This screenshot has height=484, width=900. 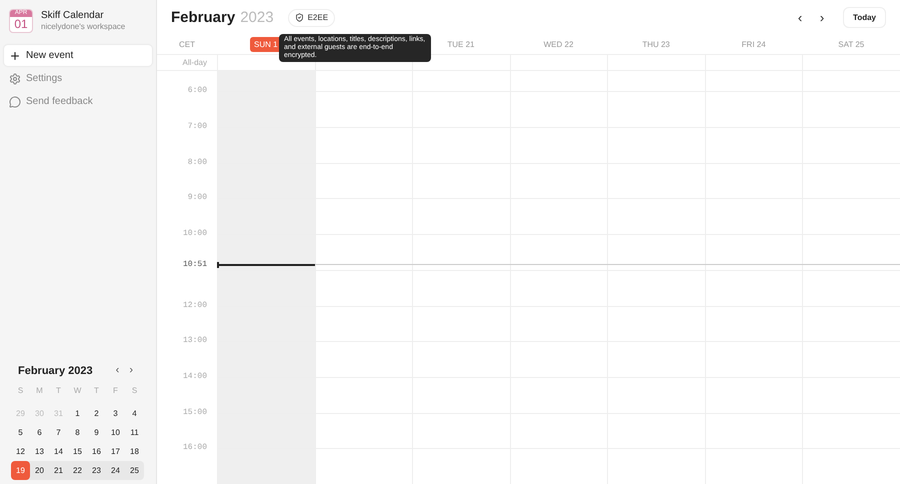 What do you see at coordinates (194, 376) in the screenshot?
I see `hour-label: 14:00` at bounding box center [194, 376].